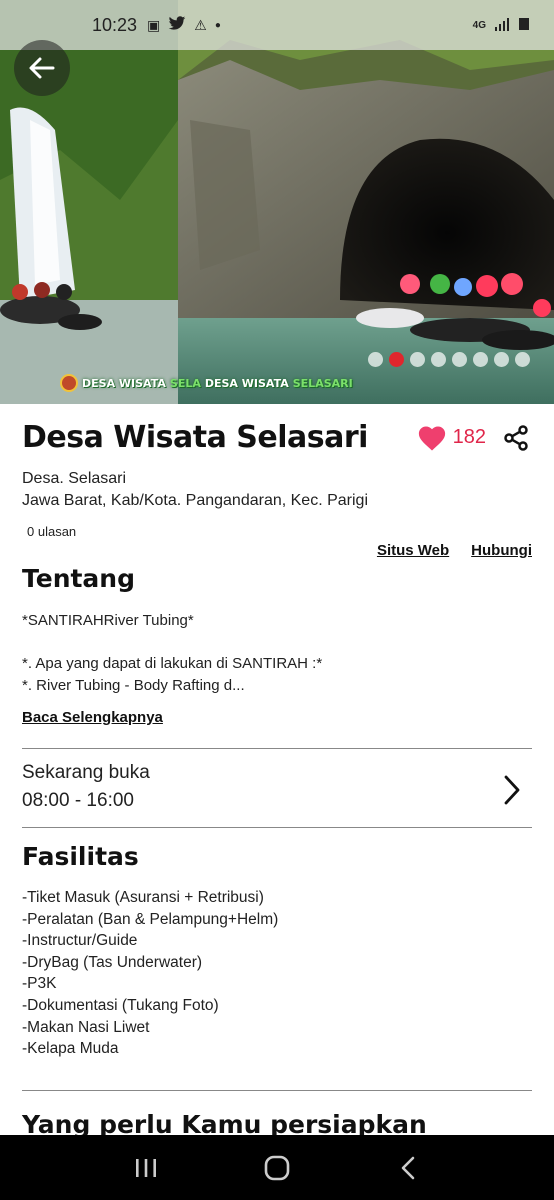 The width and height of the screenshot is (554, 1200). What do you see at coordinates (431, 438) in the screenshot?
I see `heart-icon` at bounding box center [431, 438].